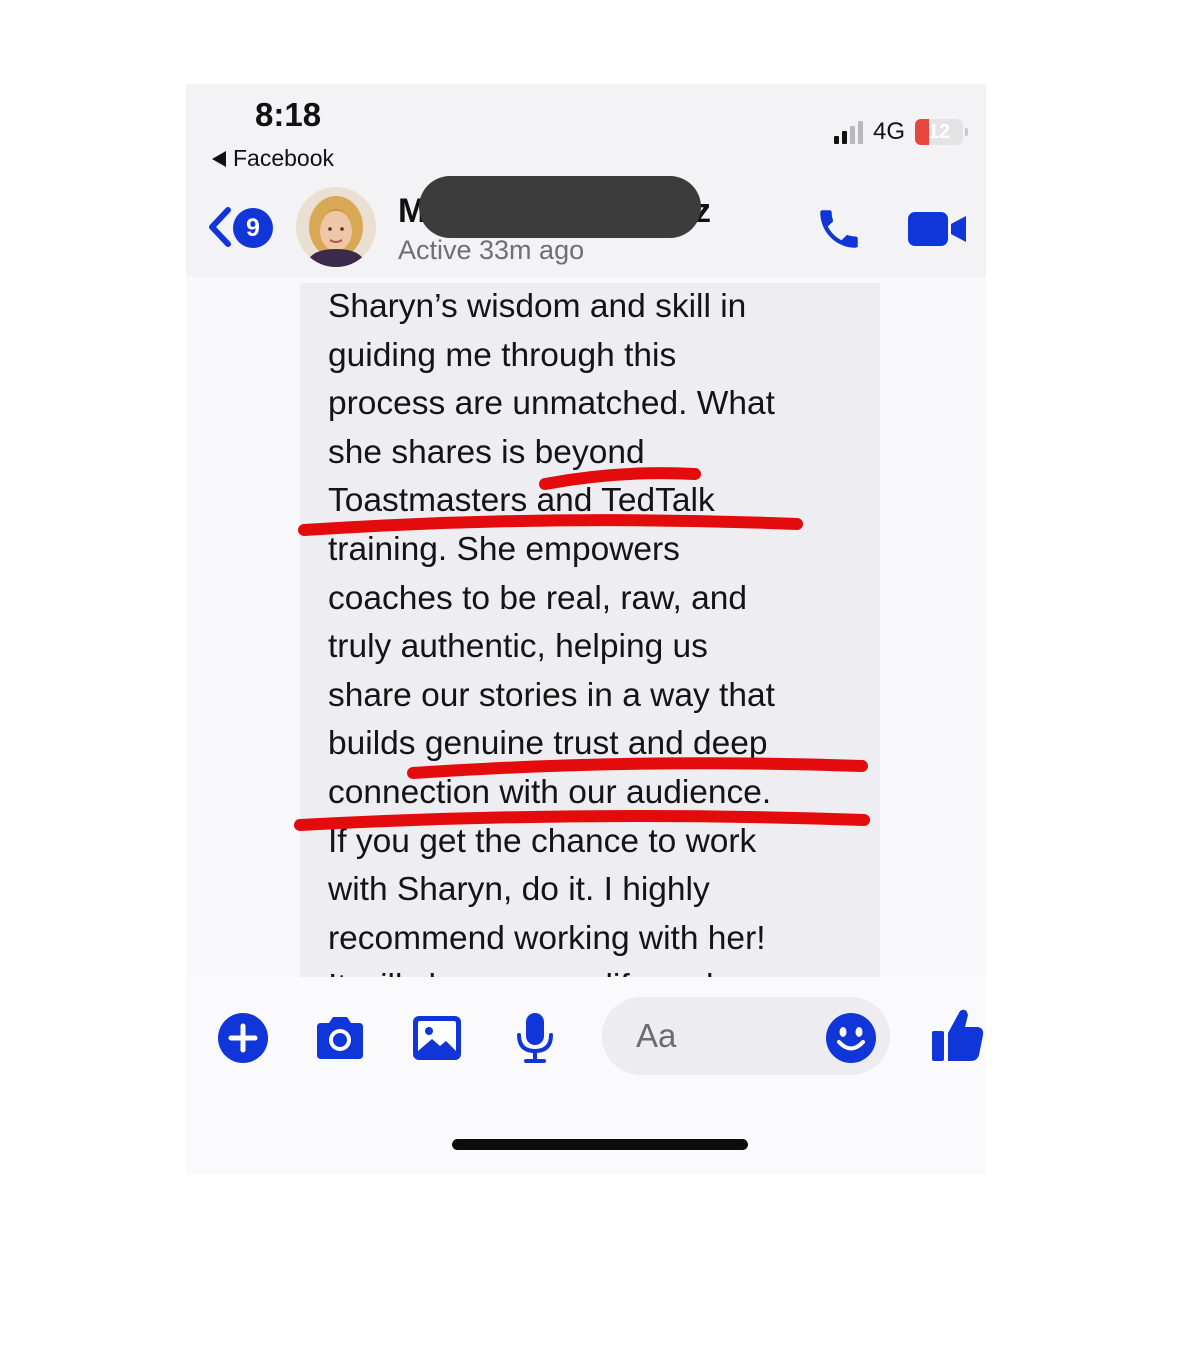  I want to click on status-indicators: 4G 12, so click(901, 132).